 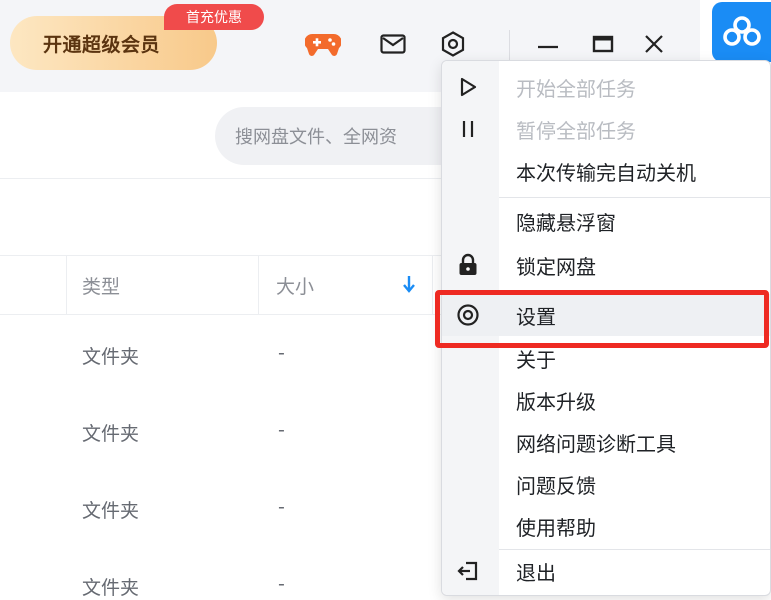 I want to click on menu-item-pause-all-tasks: 暂停全部任务, so click(x=606, y=129).